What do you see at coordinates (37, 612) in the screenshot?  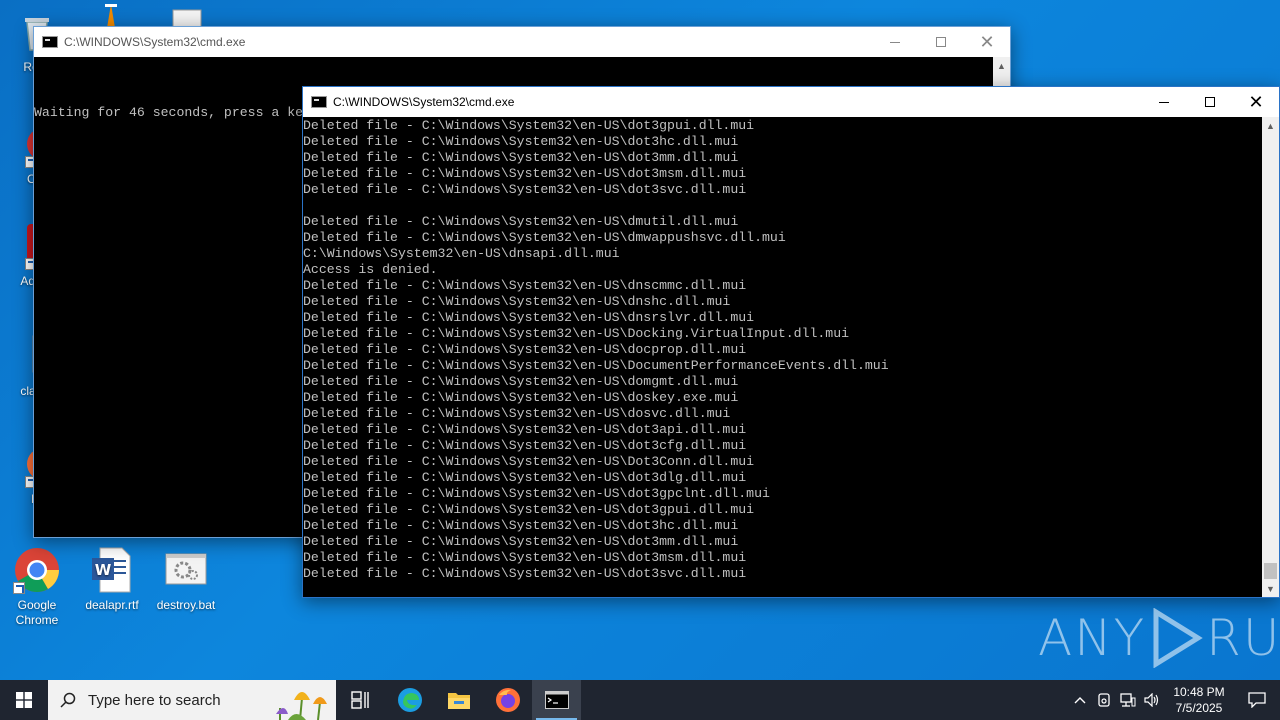 I see `desktop-icon-label: Google Chrome` at bounding box center [37, 612].